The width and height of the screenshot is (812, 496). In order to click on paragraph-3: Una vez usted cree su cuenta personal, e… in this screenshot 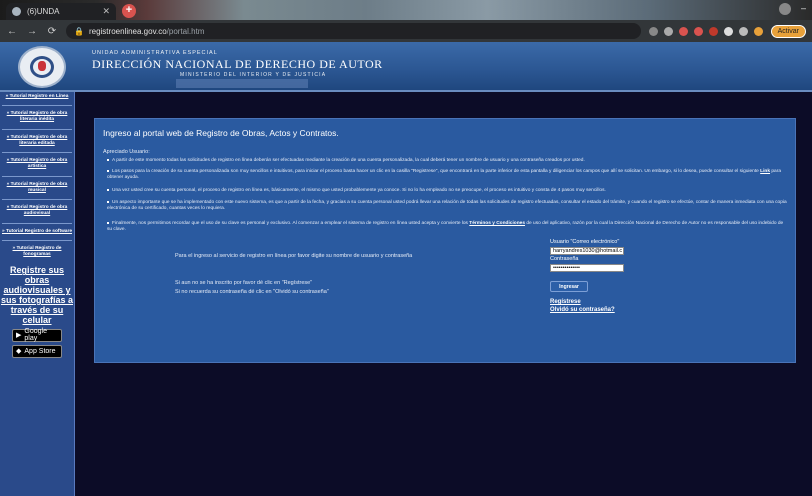, I will do `click(447, 191)`.